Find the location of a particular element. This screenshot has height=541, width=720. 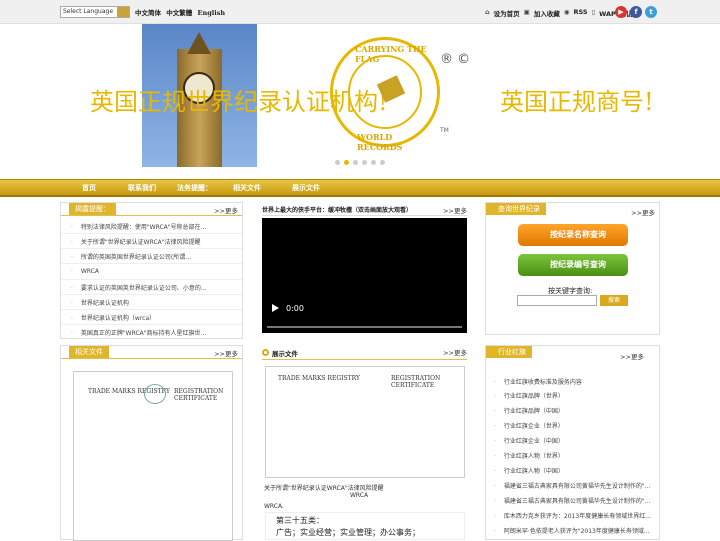

list-item: 世界纪录认证机构（wrca） is located at coordinates (113, 317).